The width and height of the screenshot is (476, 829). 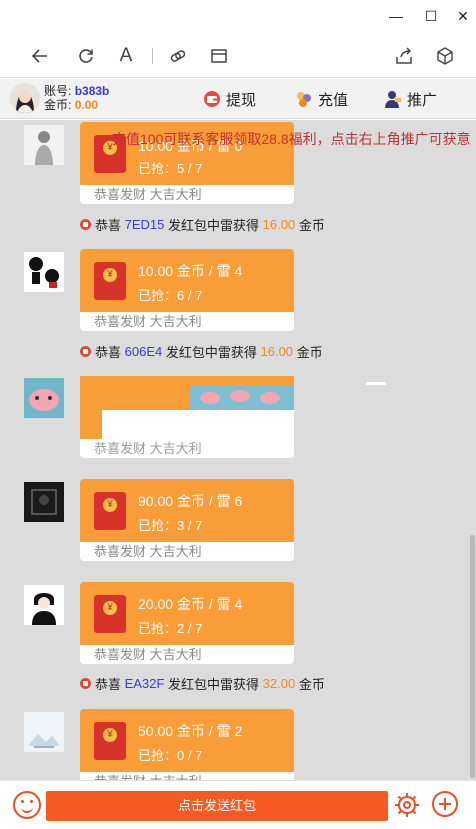 I want to click on chat-scrollbar, so click(x=472, y=656).